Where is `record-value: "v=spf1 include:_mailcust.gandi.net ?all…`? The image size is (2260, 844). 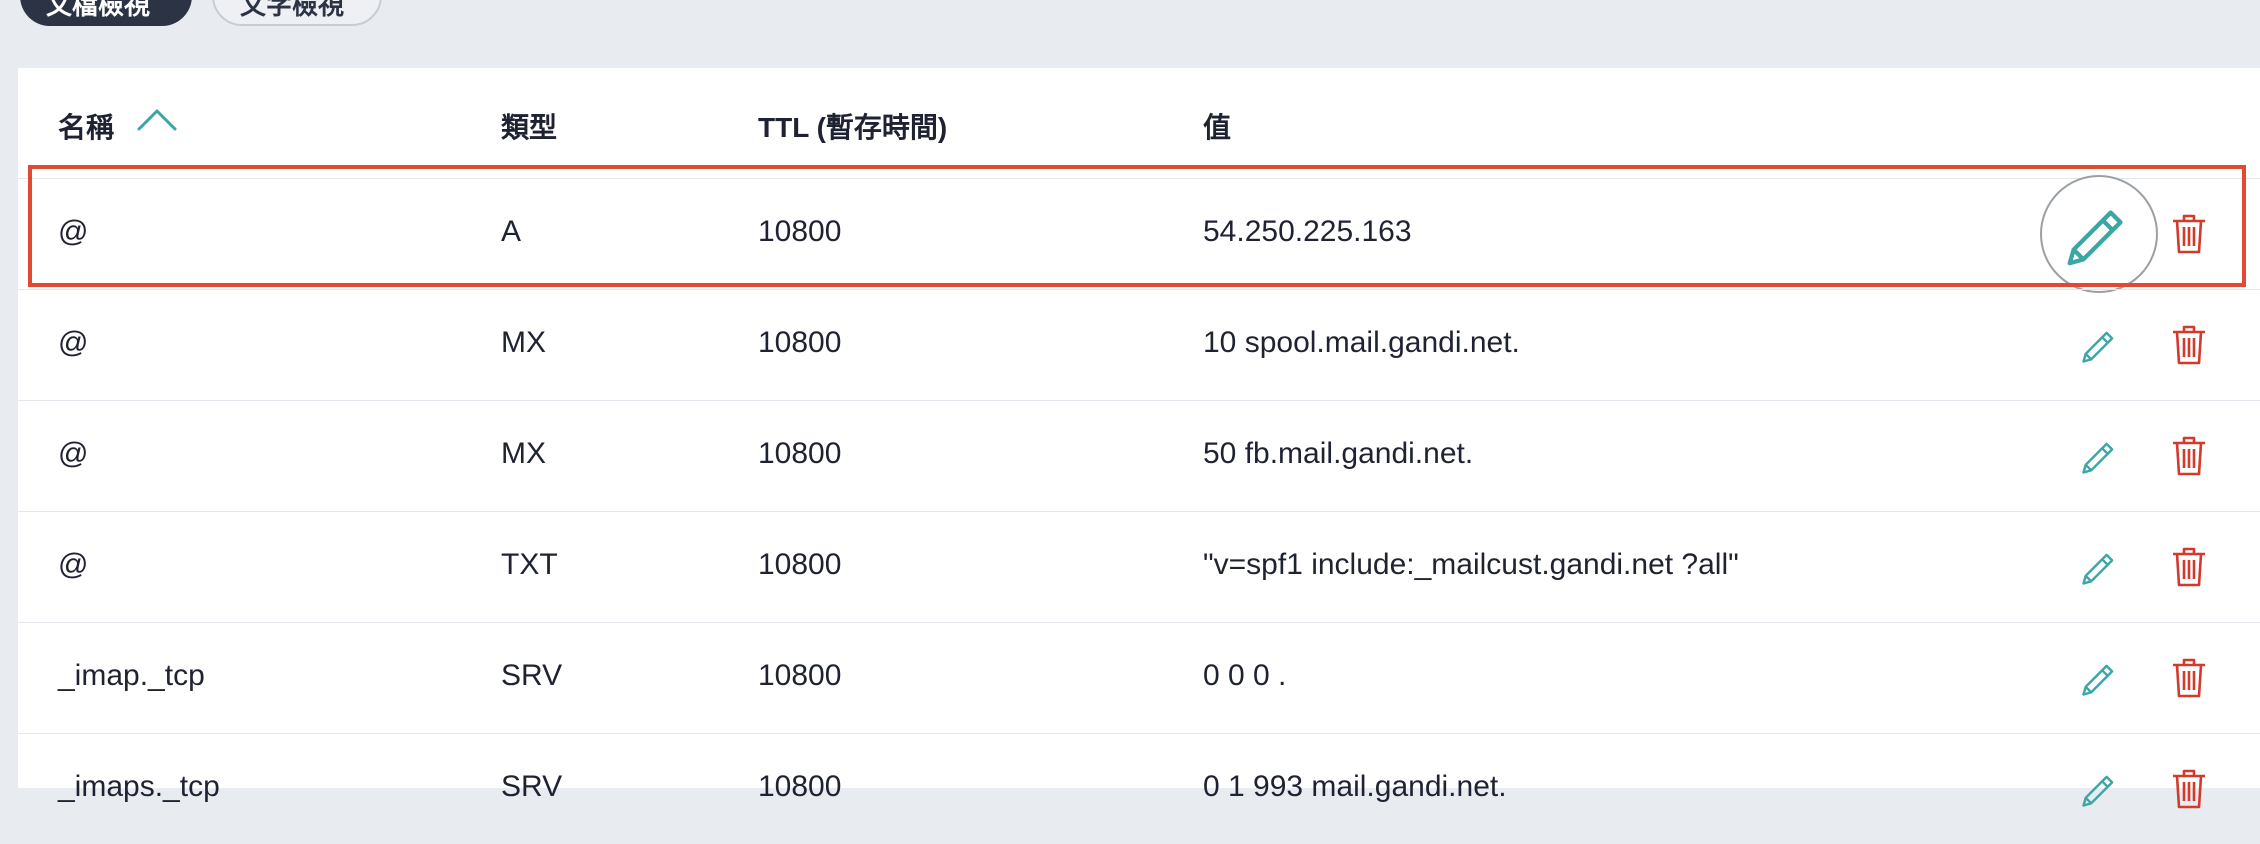
record-value: "v=spf1 include:_mailcust.gandi.net ?all… is located at coordinates (1471, 564).